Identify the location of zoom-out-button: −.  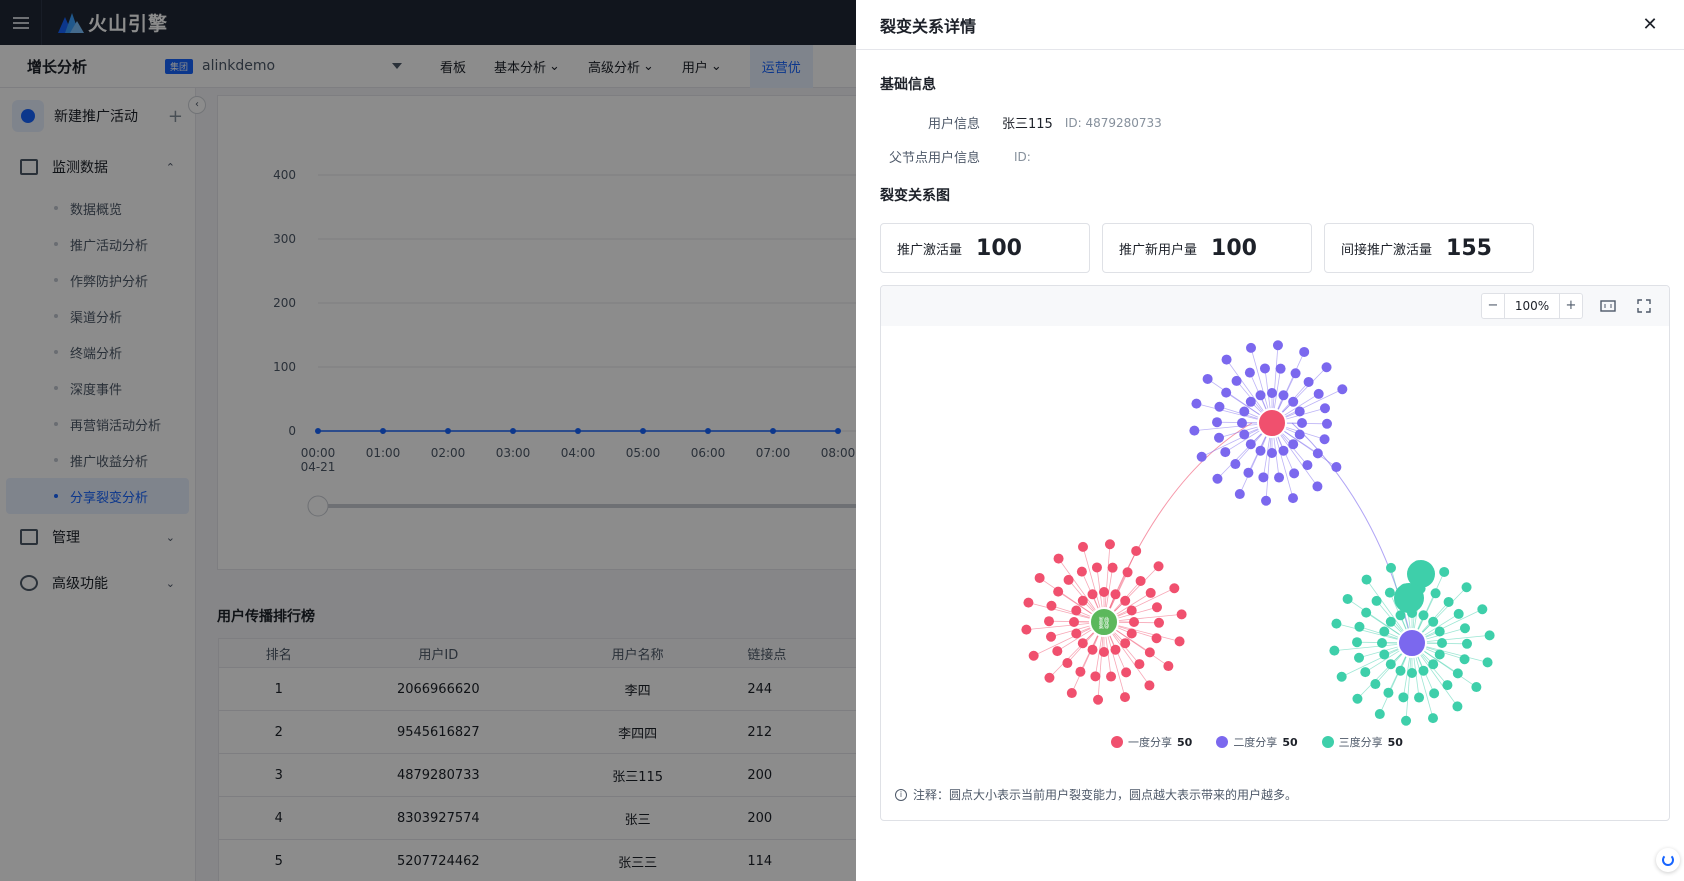
(1493, 306).